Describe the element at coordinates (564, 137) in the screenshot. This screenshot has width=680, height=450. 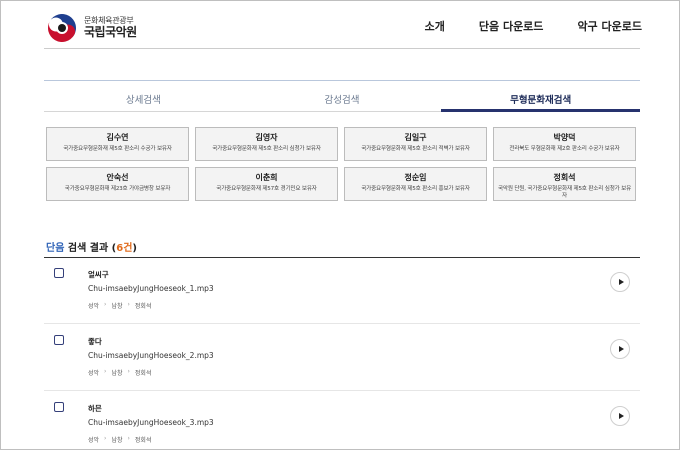
I see `holder-name: 박양덕` at that location.